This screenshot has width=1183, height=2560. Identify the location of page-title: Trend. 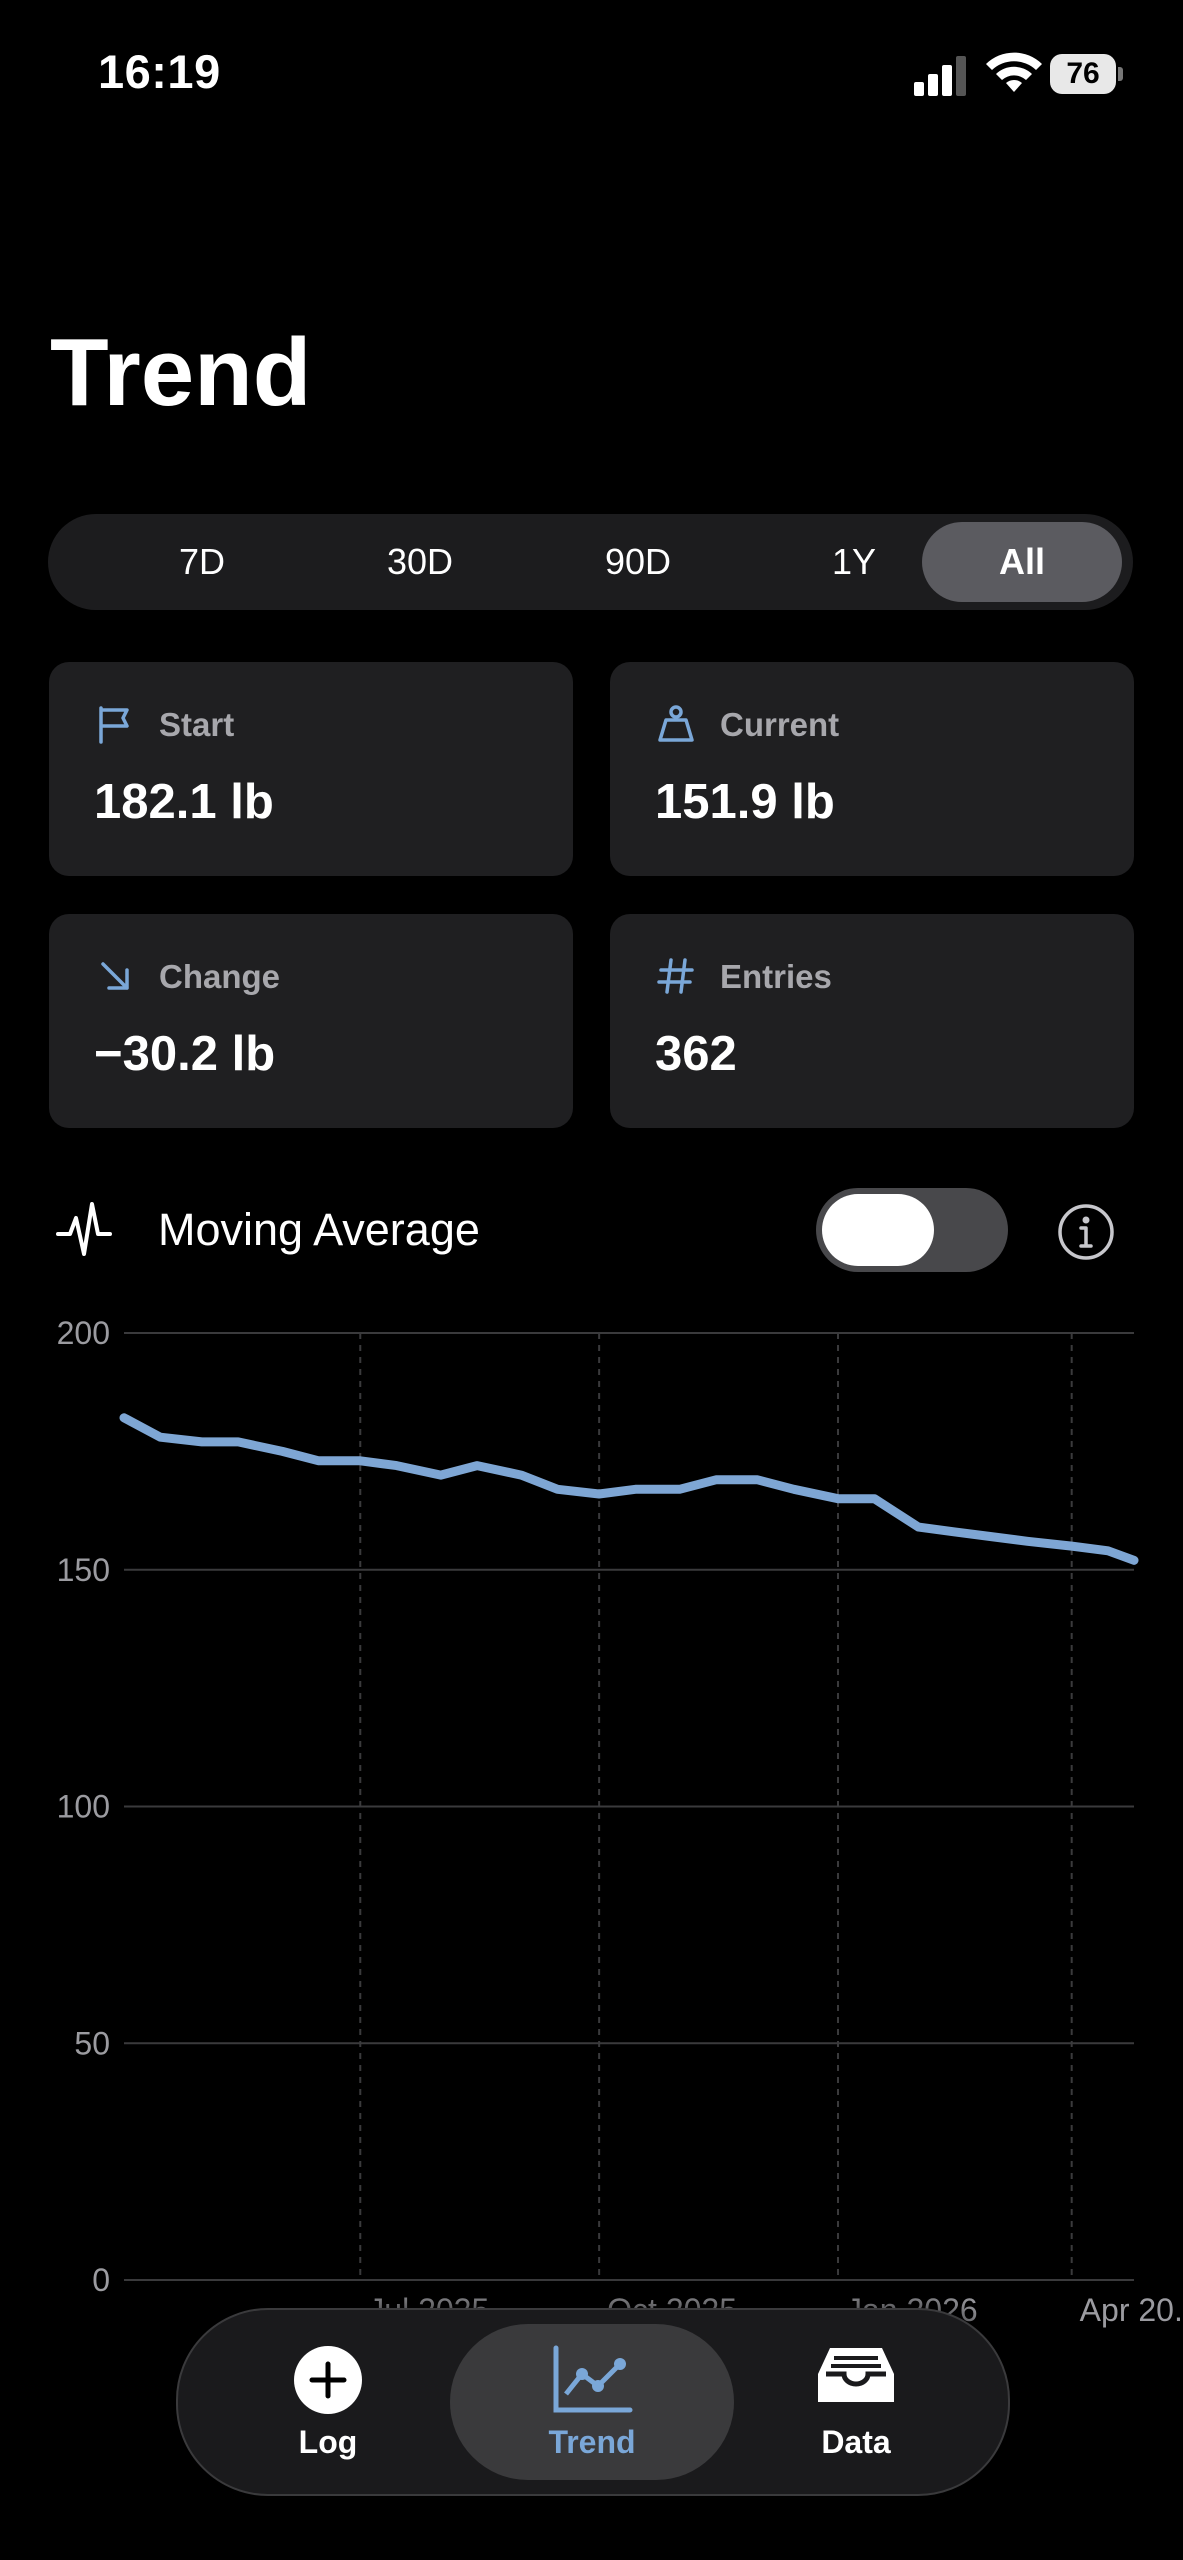
(181, 372).